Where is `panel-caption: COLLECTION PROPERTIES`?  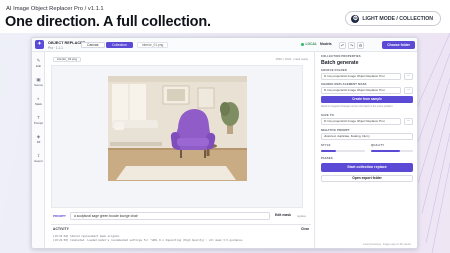
panel-caption: COLLECTION PROPERTIES is located at coordinates (341, 56).